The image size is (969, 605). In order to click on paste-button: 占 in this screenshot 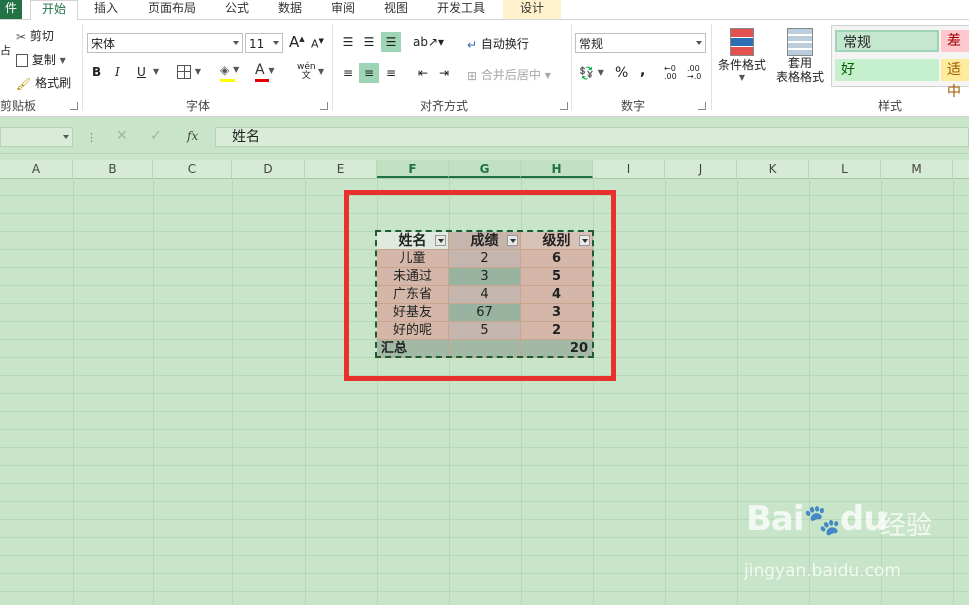, I will do `click(5, 50)`.